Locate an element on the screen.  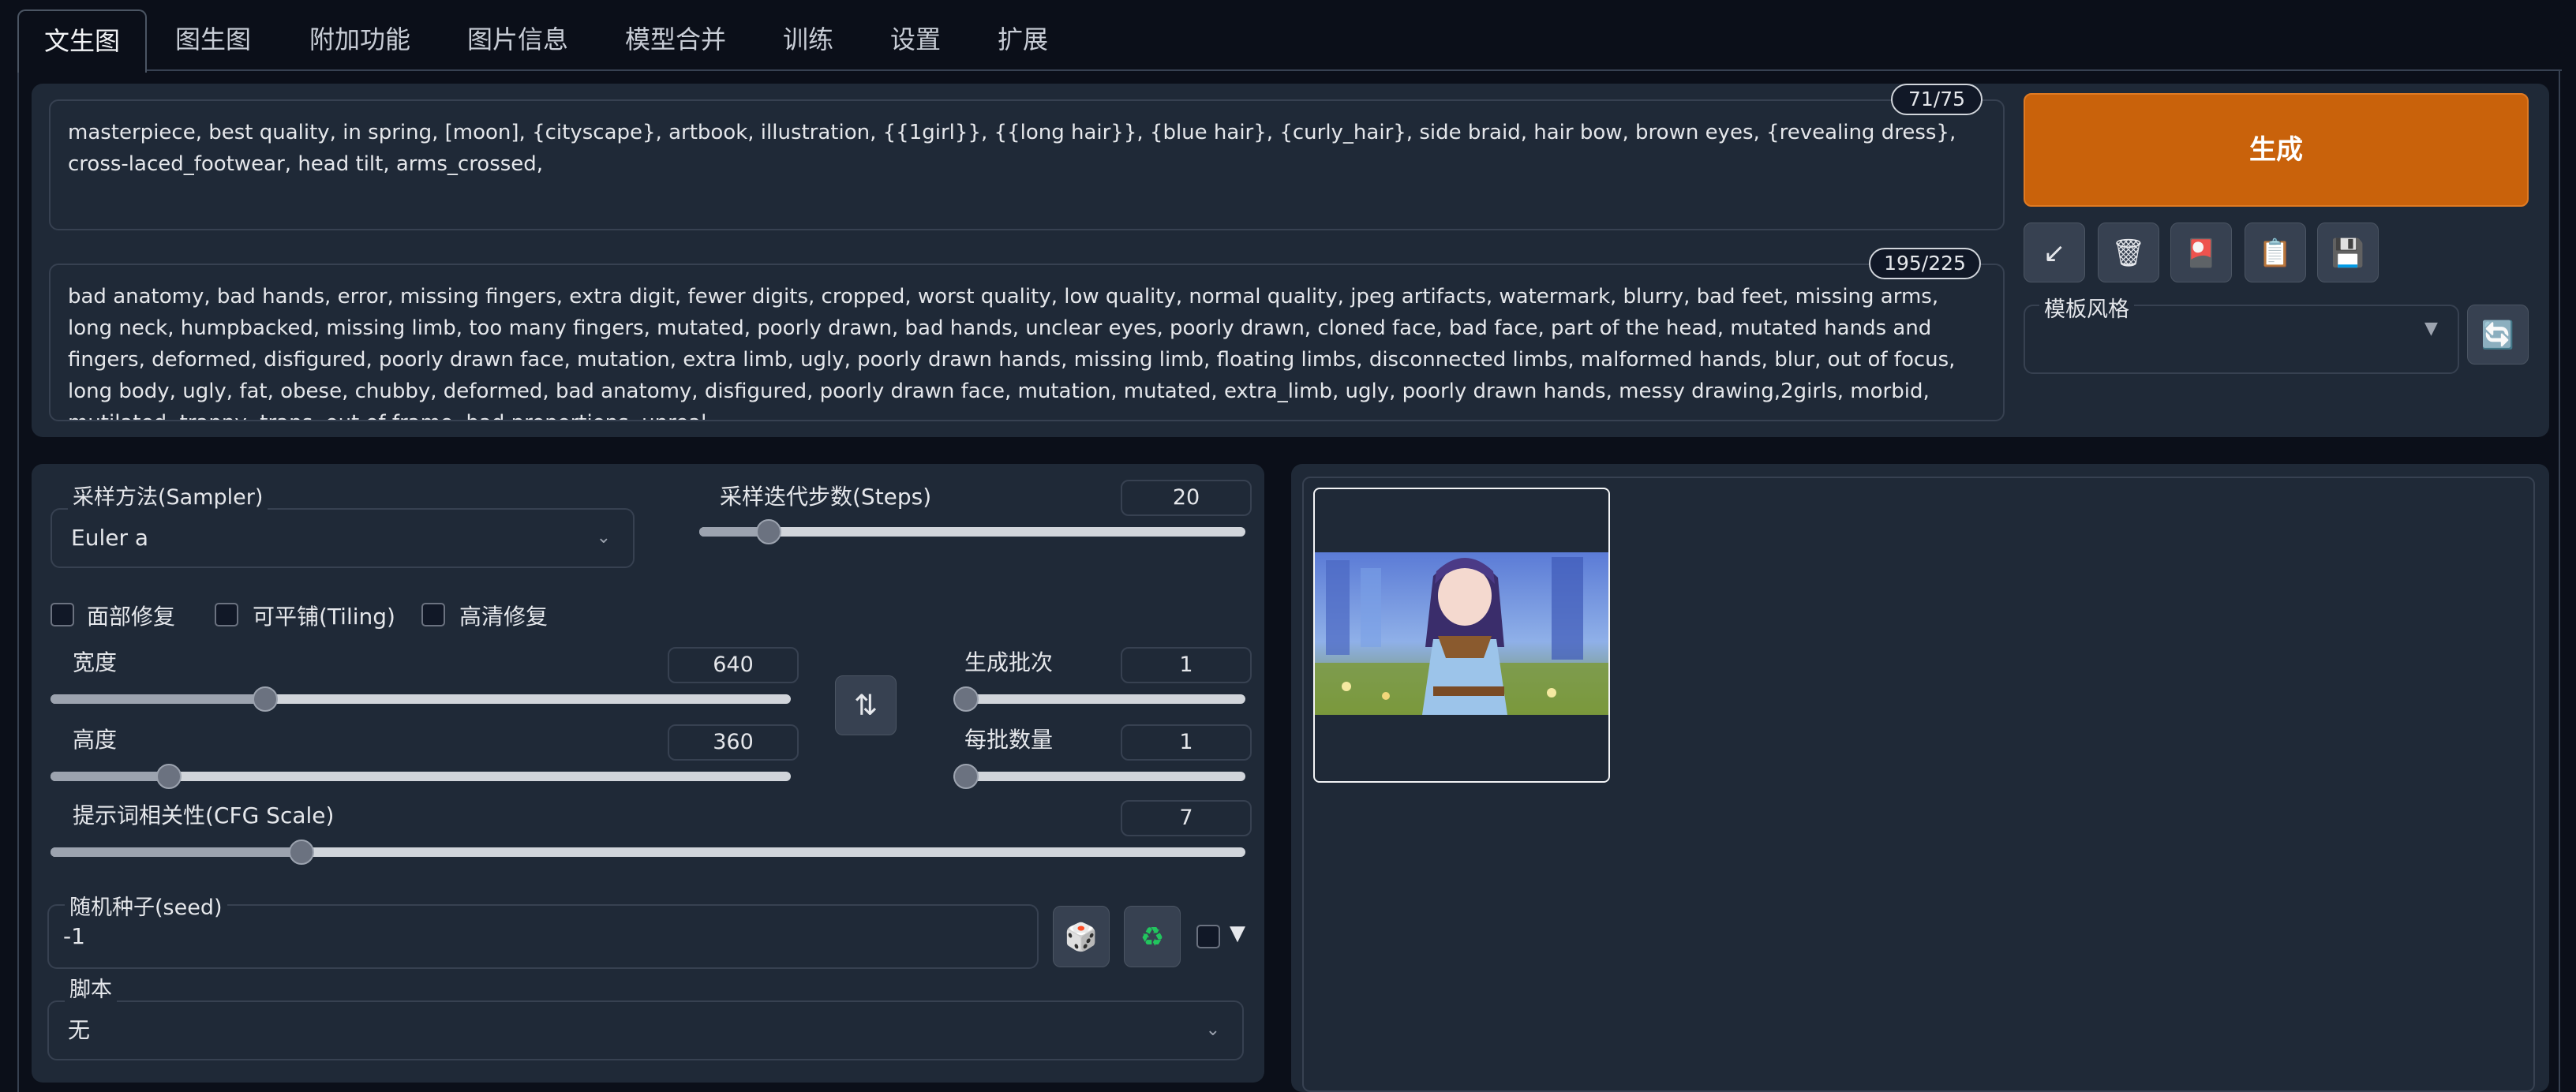
tab-checkpoint-merger: 模型合并 is located at coordinates (675, 39).